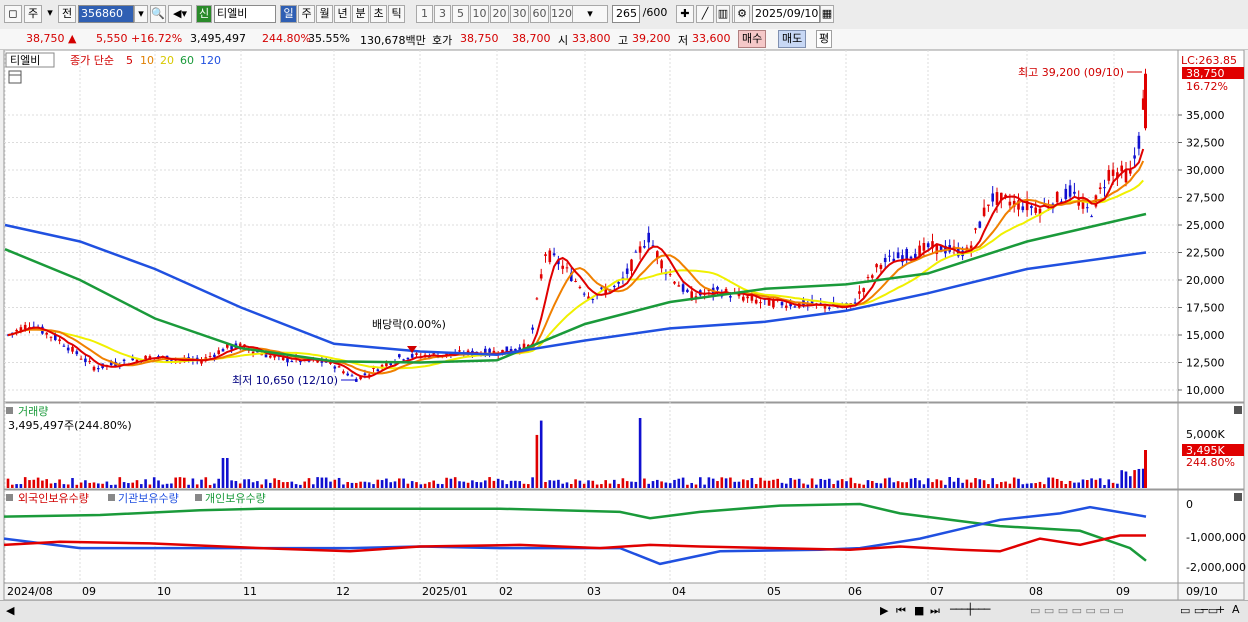  What do you see at coordinates (306, 14) in the screenshot?
I see `period-tab-1: 주` at bounding box center [306, 14].